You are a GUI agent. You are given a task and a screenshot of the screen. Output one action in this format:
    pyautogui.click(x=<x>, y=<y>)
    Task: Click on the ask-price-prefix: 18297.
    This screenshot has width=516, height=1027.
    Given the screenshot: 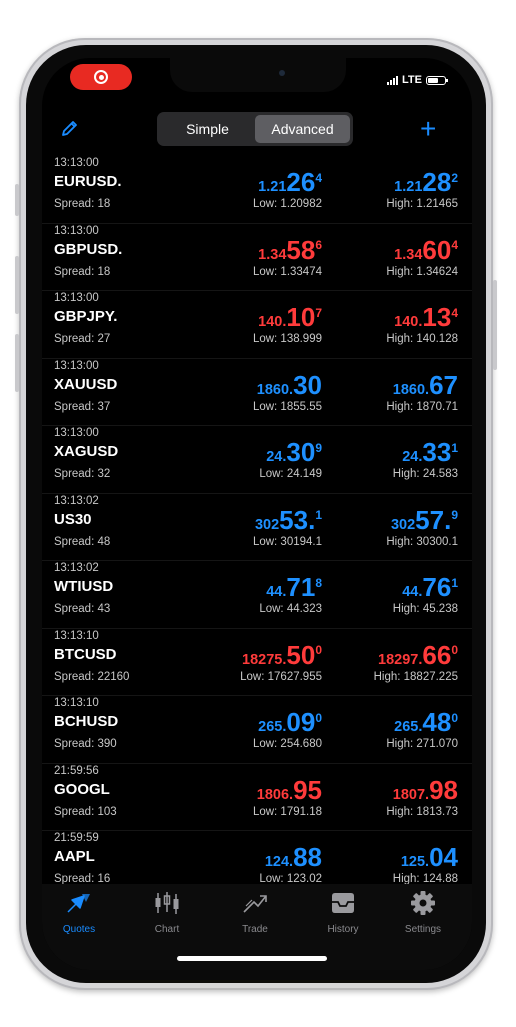 What is the action you would take?
    pyautogui.click(x=400, y=659)
    